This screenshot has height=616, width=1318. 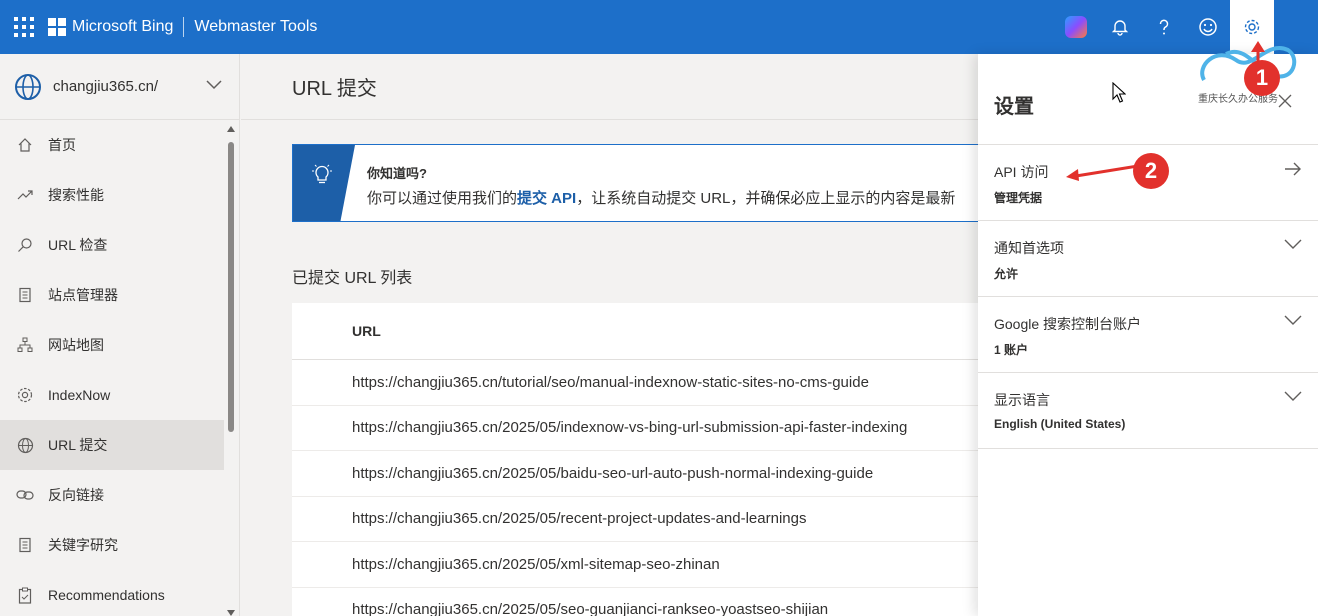 I want to click on notifications-button, so click(x=1120, y=27).